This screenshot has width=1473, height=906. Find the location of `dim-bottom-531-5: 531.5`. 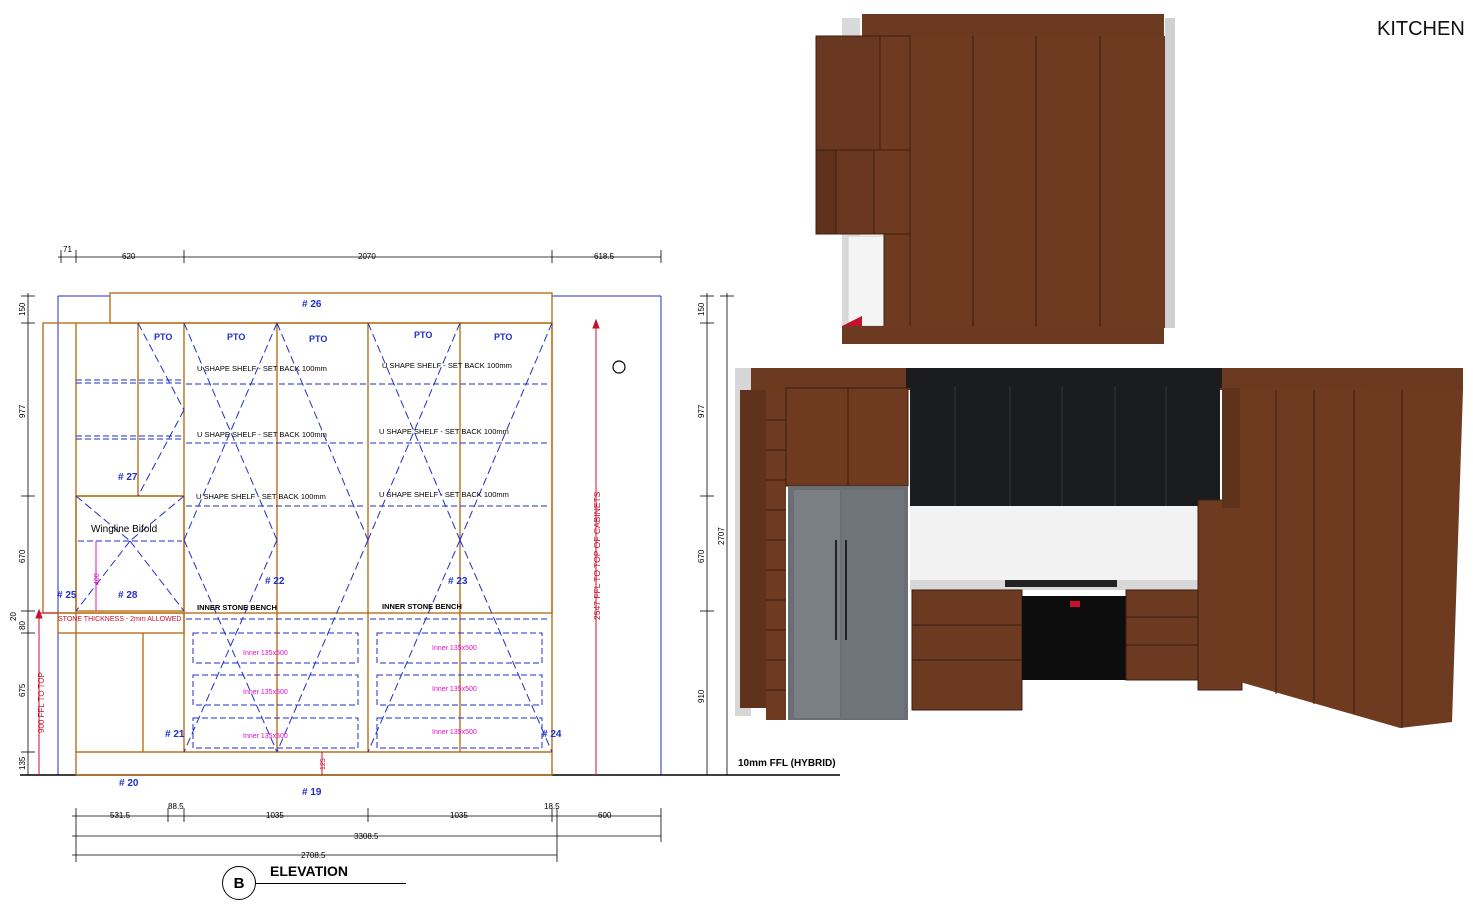

dim-bottom-531-5: 531.5 is located at coordinates (120, 815).